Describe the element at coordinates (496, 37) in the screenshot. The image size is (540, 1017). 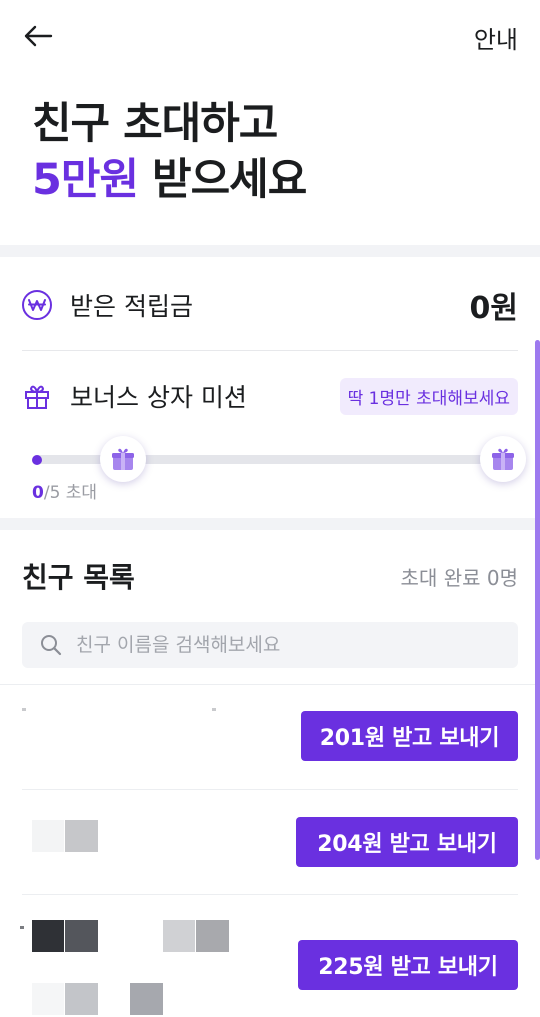
I see `guide-link: 안내` at that location.